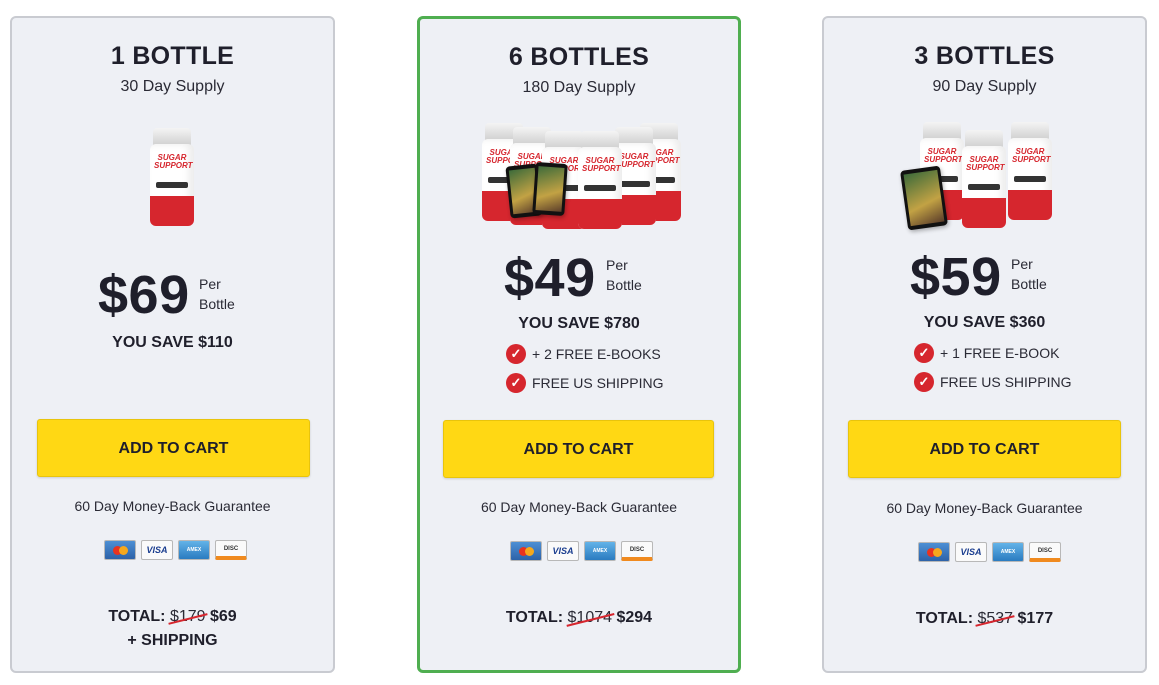 Image resolution: width=1159 pixels, height=685 pixels. Describe the element at coordinates (579, 57) in the screenshot. I see `plan-title: 6 BOTTLES` at that location.